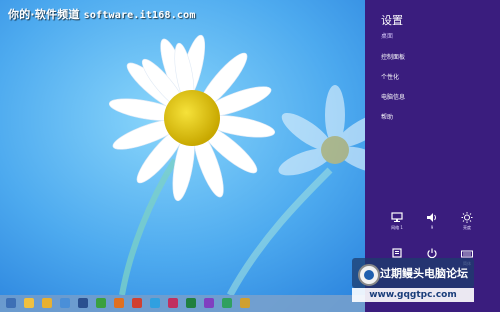 The height and width of the screenshot is (312, 500). I want to click on brightness-icon, so click(467, 217).